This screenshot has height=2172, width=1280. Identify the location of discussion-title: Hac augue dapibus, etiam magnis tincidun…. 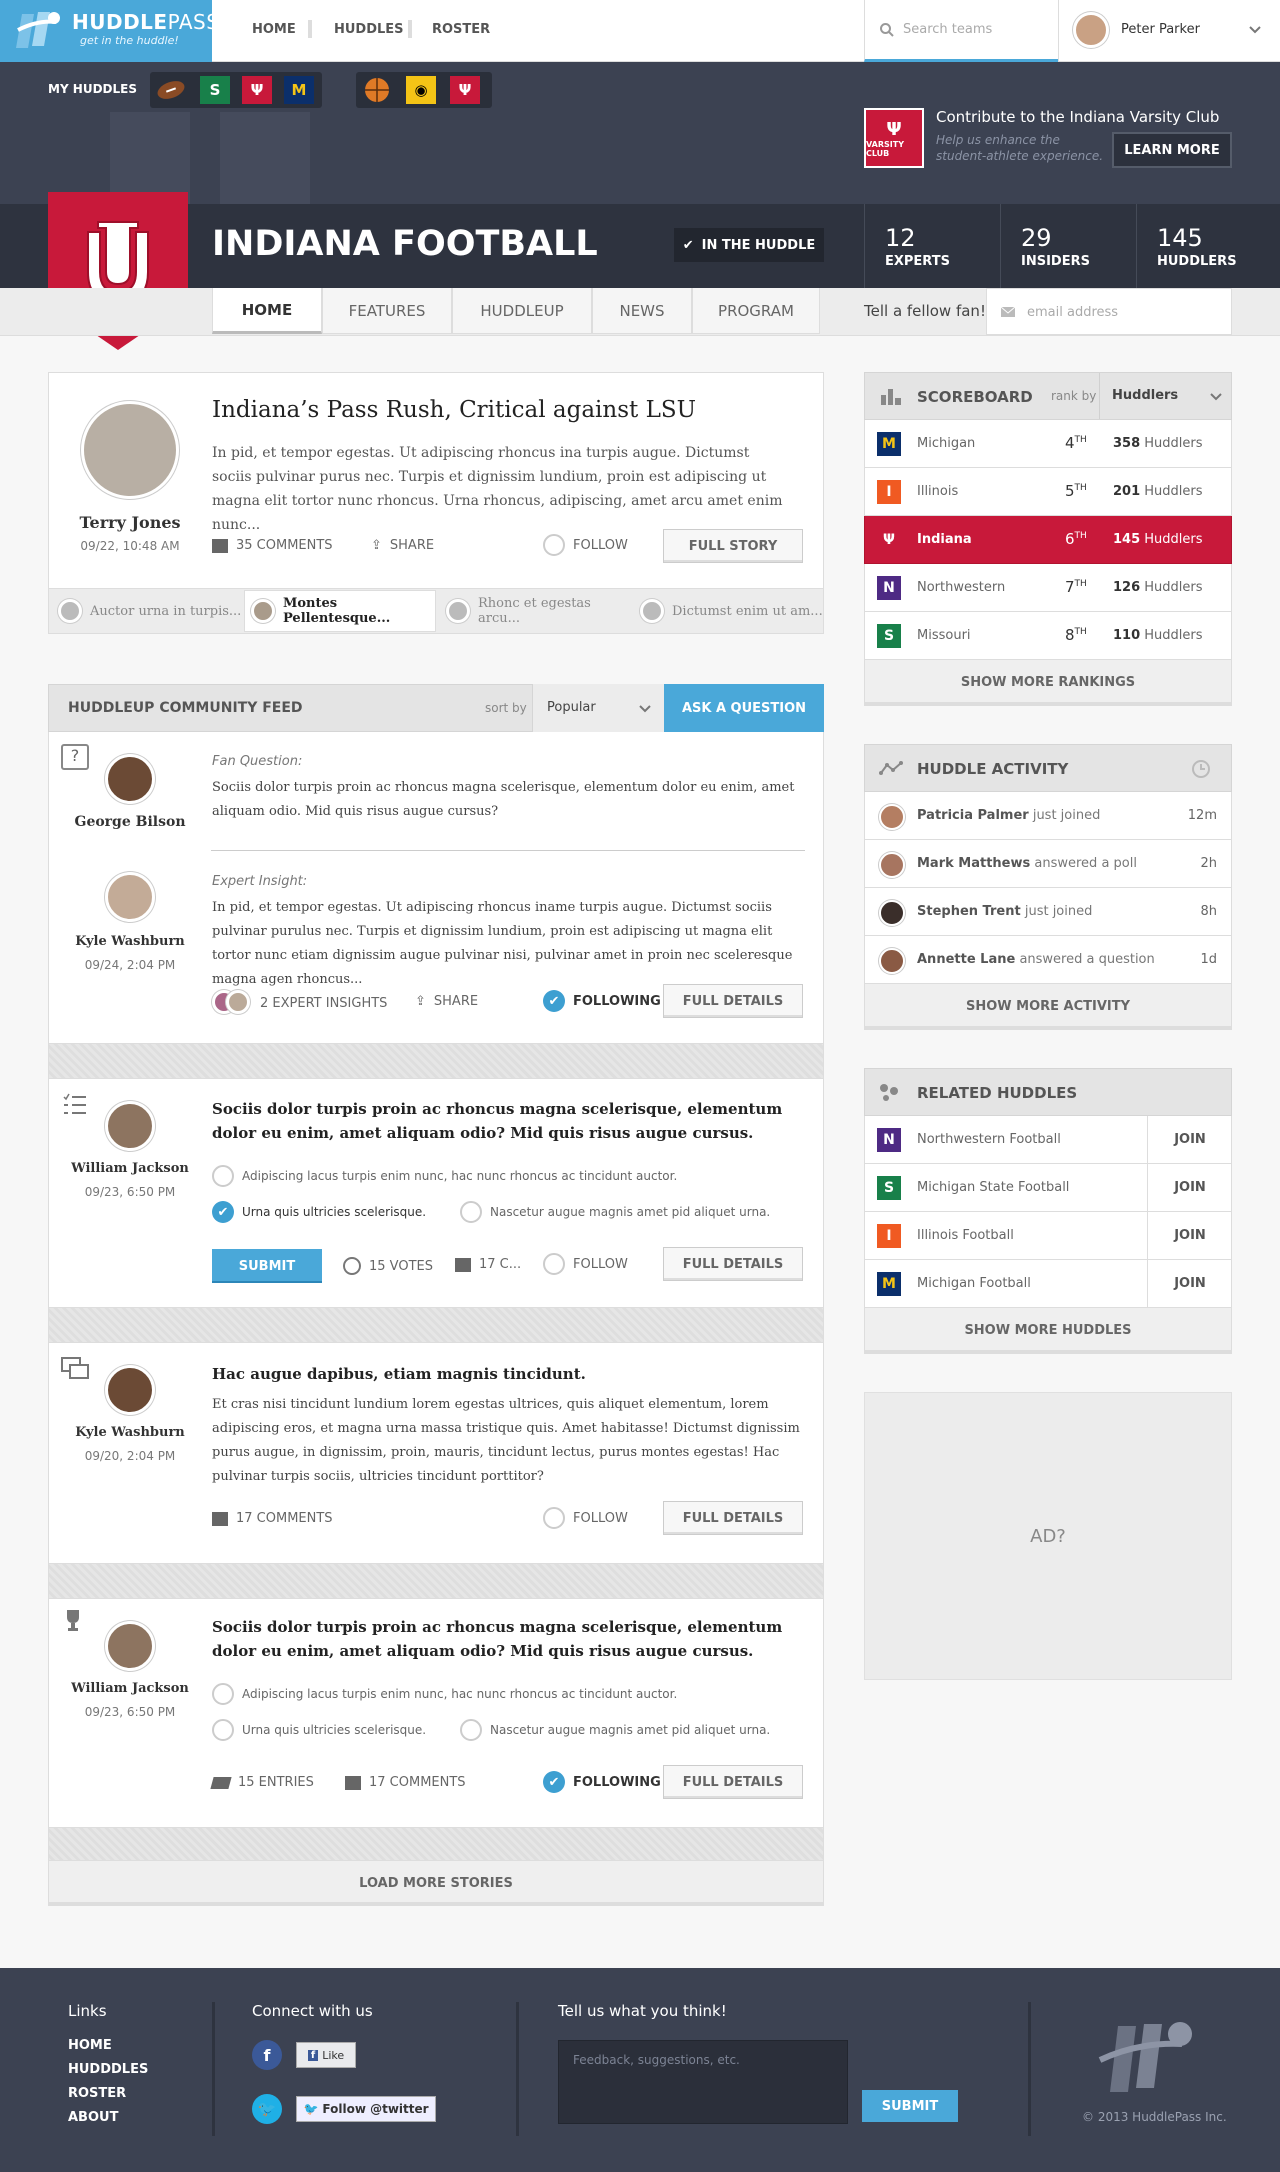
(507, 1374).